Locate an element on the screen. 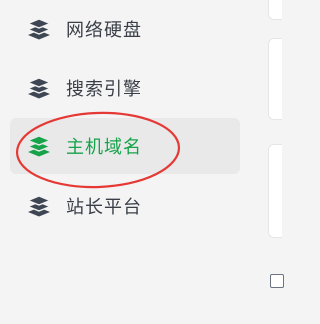  sidebar-item-search-engine: 搜索引擎 is located at coordinates (125, 88).